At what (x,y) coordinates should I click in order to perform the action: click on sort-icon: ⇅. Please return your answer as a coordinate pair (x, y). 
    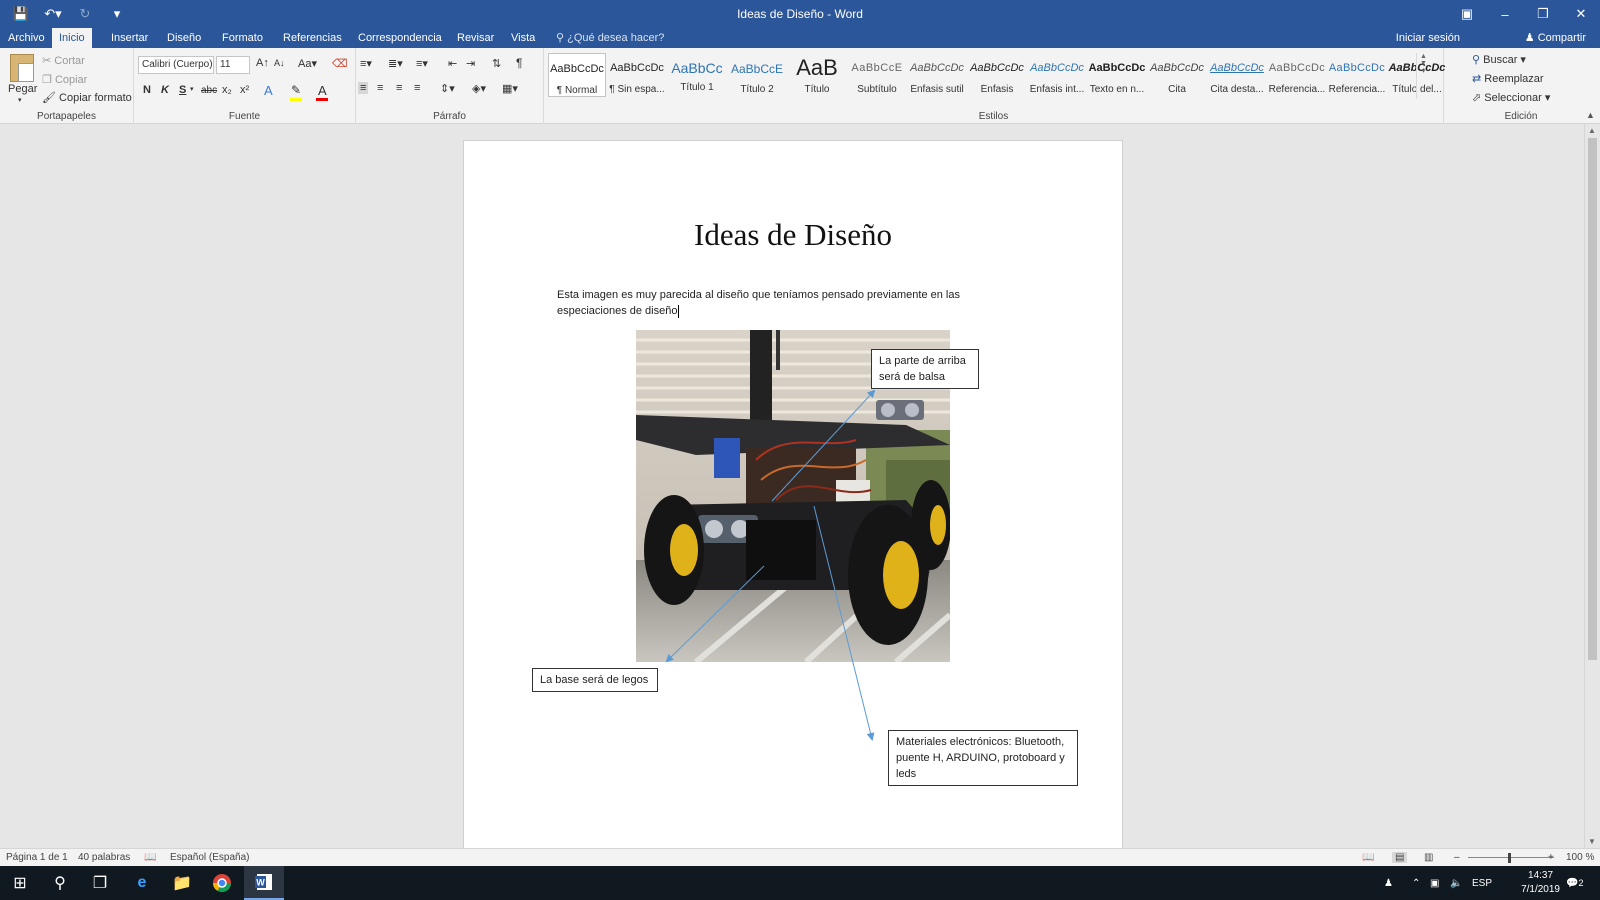
    Looking at the image, I should click on (496, 63).